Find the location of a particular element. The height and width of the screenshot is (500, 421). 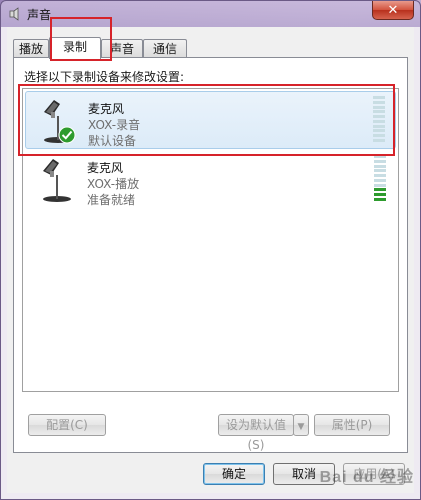

tab-recording: 录制 is located at coordinates (75, 48).